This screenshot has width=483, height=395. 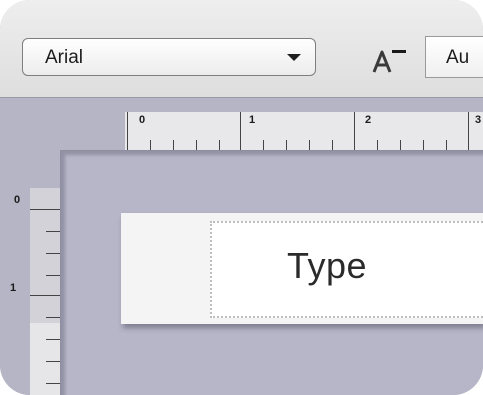 What do you see at coordinates (45, 291) in the screenshot?
I see `vertical-ruler` at bounding box center [45, 291].